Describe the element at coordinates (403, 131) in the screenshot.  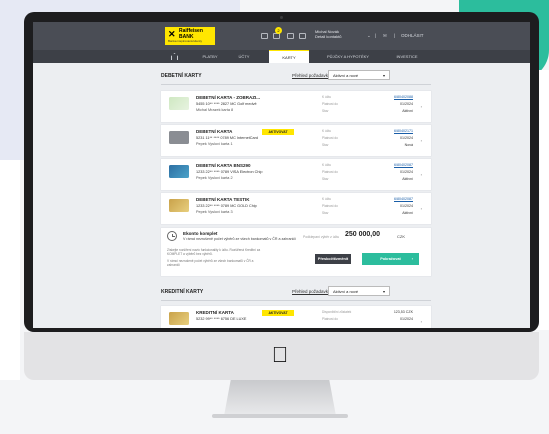
I see `account-link: 6/80402171` at that location.